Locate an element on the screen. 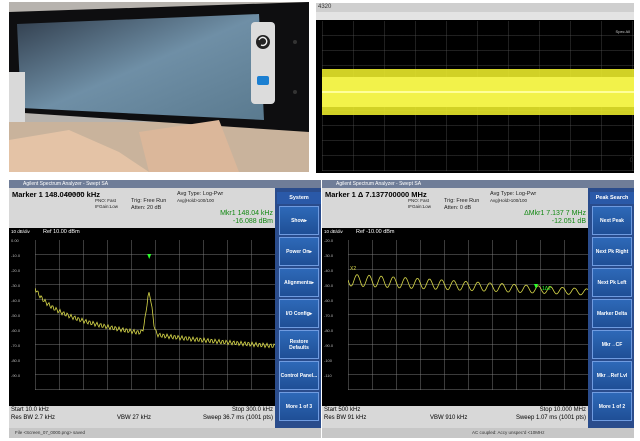 This screenshot has width=640, height=441. left-window-title: Agilent Spectrum Analyzer - Swept SA is located at coordinates (165, 184).